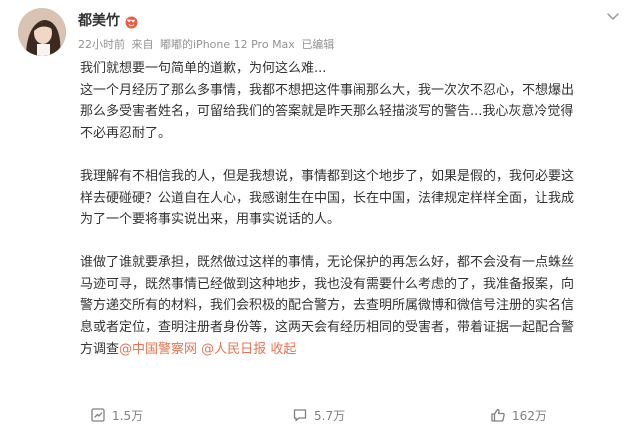 This screenshot has height=435, width=635. Describe the element at coordinates (99, 20) in the screenshot. I see `author-name: 都美竹` at that location.